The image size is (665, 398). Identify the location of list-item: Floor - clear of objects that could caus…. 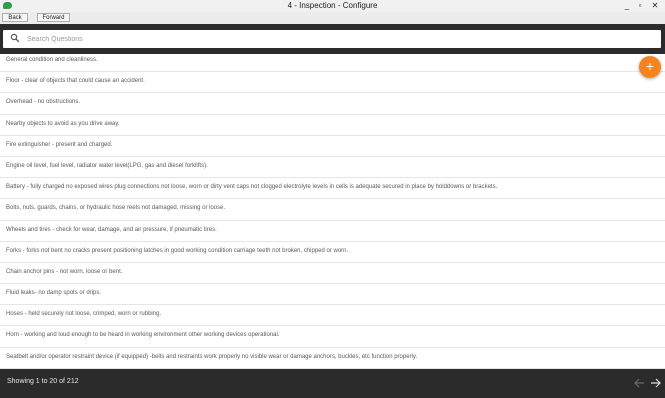
(332, 83).